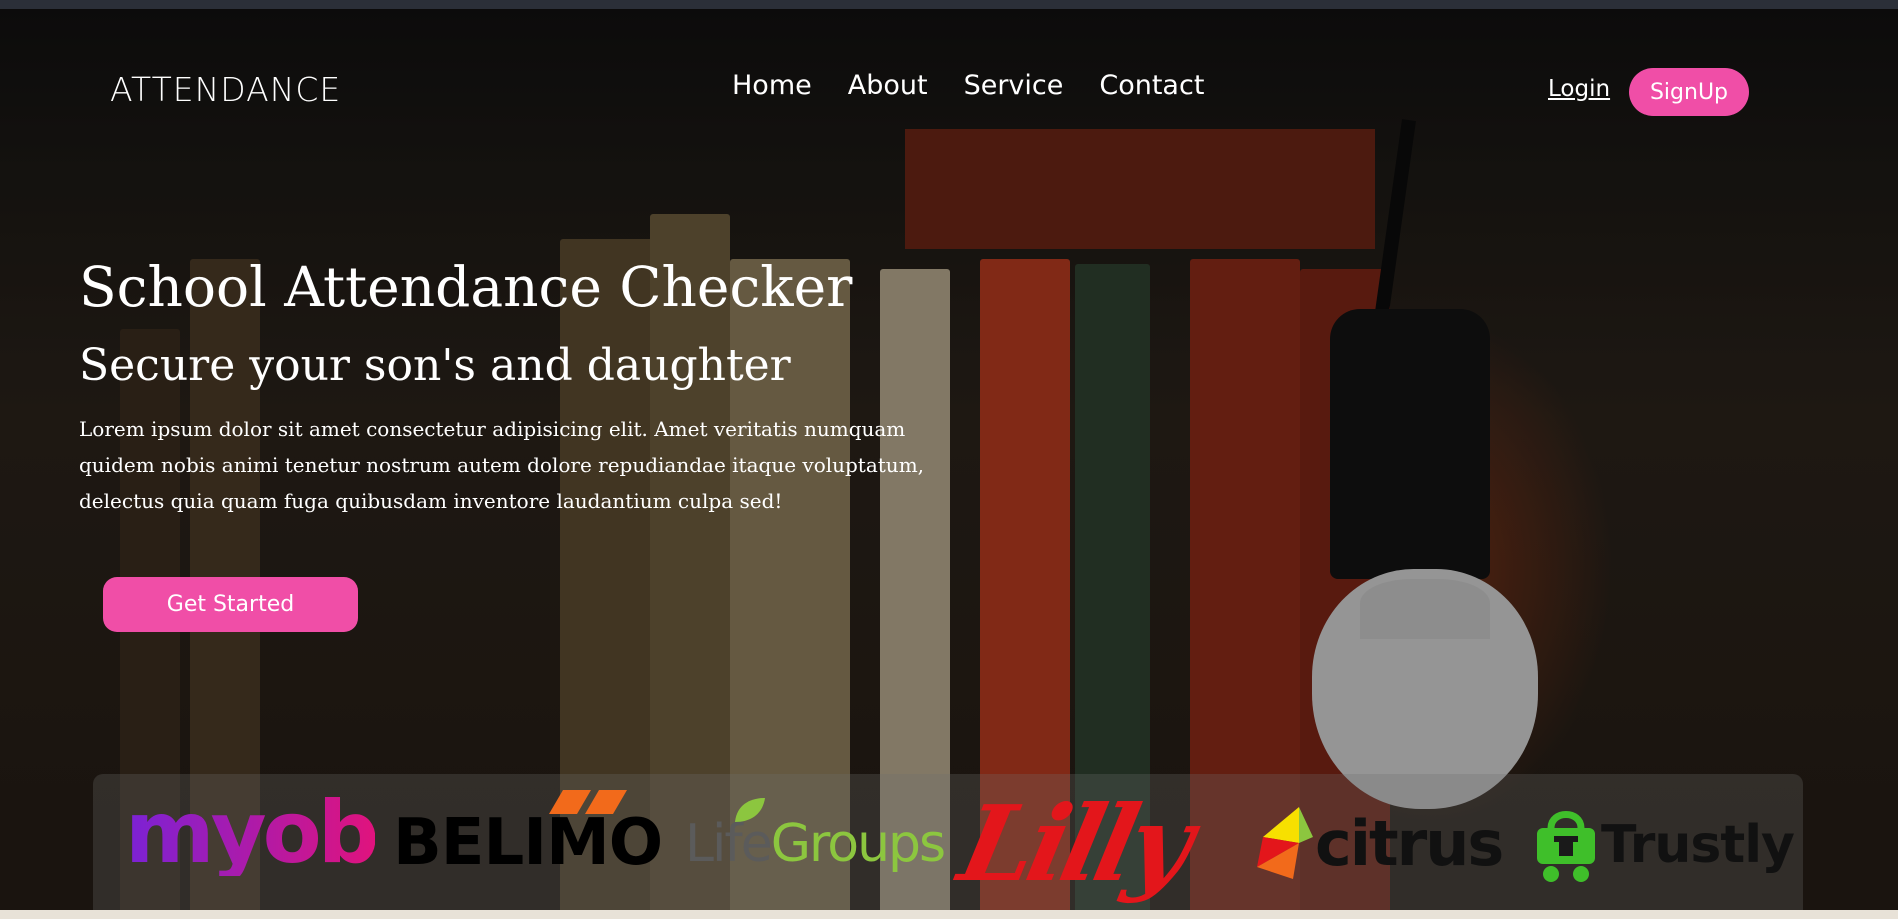 This screenshot has height=919, width=1898. I want to click on shopping-bag-icon, so click(1566, 846).